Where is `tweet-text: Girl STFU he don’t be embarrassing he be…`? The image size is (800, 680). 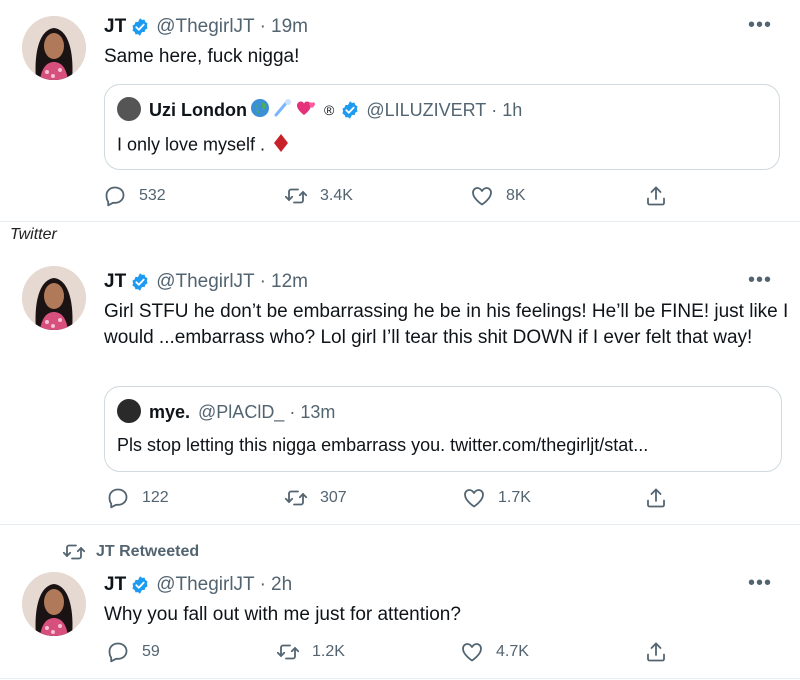
tweet-text: Girl STFU he don’t be embarrassing he be… is located at coordinates (446, 324).